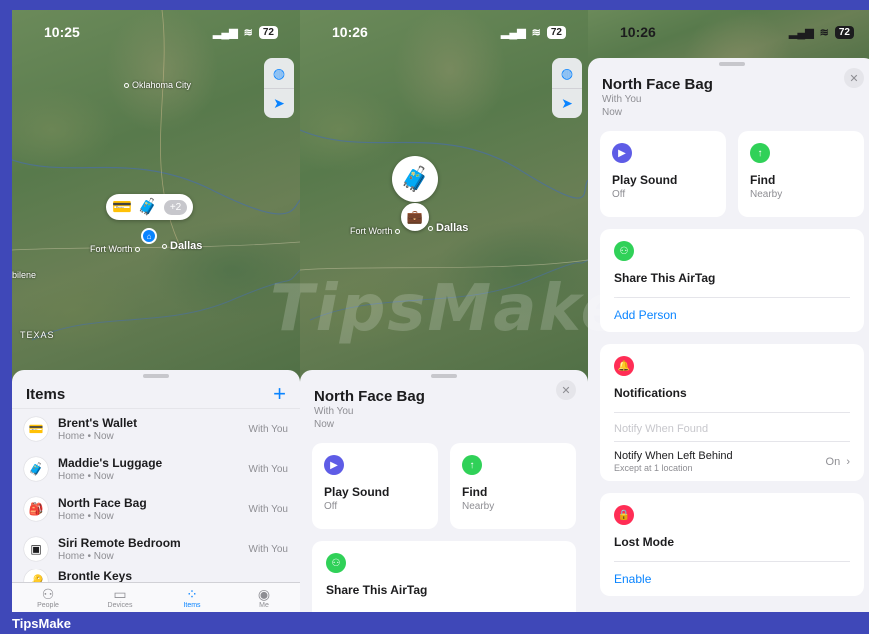 Image resolution: width=869 pixels, height=634 pixels. Describe the element at coordinates (846, 461) in the screenshot. I see `chevron-right-icon: ›` at that location.